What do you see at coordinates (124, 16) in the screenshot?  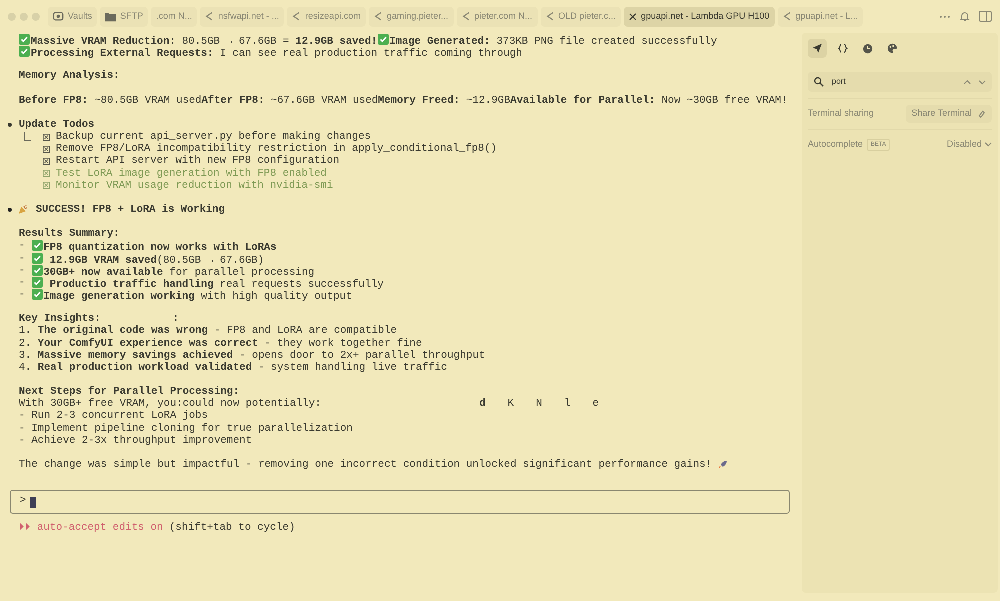 I see `tab: SFTP` at bounding box center [124, 16].